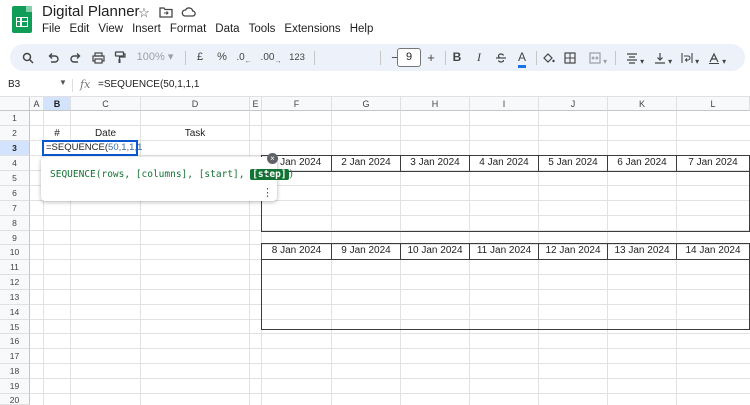 This screenshot has width=750, height=405. Describe the element at coordinates (267, 192) in the screenshot. I see `more-options-icon: ⋮` at that location.